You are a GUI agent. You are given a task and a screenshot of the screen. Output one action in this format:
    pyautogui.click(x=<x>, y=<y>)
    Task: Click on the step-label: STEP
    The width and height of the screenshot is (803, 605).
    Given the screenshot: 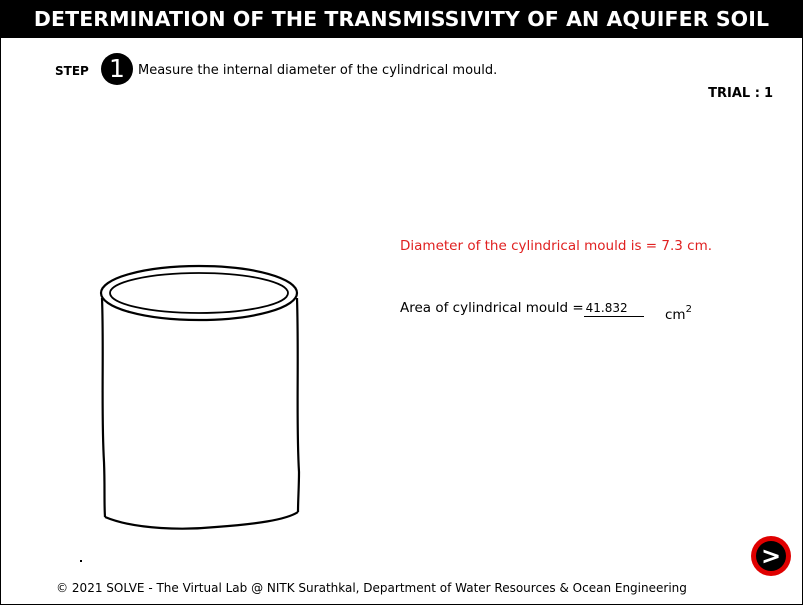 What is the action you would take?
    pyautogui.click(x=72, y=71)
    